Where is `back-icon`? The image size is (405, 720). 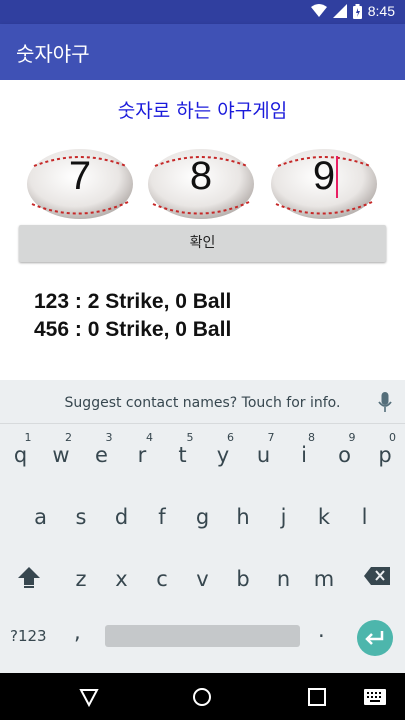 back-icon is located at coordinates (89, 697).